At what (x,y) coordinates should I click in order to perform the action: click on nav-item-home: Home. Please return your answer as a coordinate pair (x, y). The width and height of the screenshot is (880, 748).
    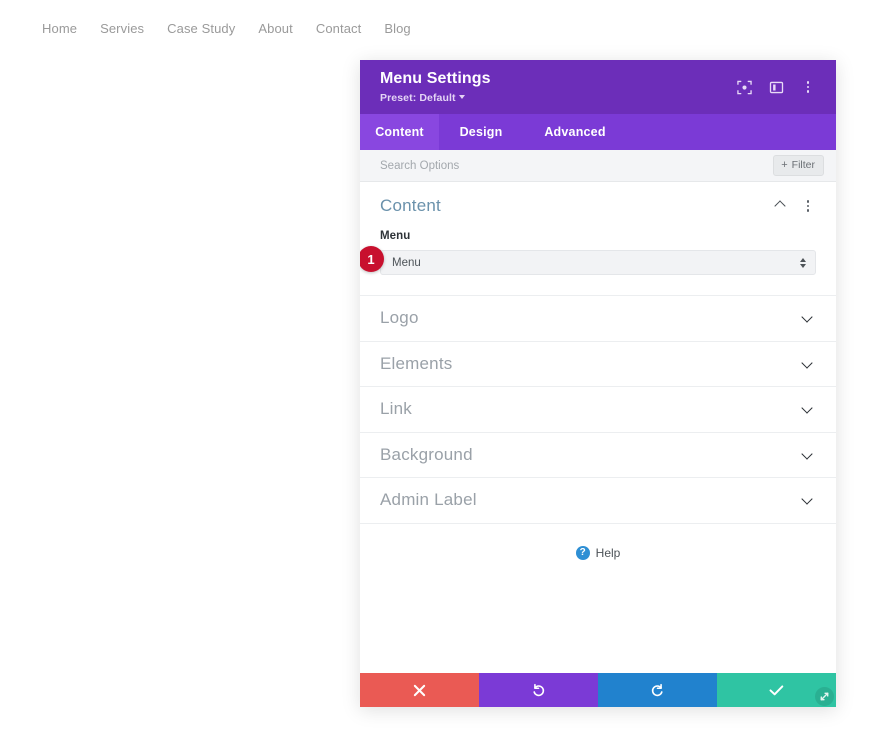
    Looking at the image, I should click on (59, 28).